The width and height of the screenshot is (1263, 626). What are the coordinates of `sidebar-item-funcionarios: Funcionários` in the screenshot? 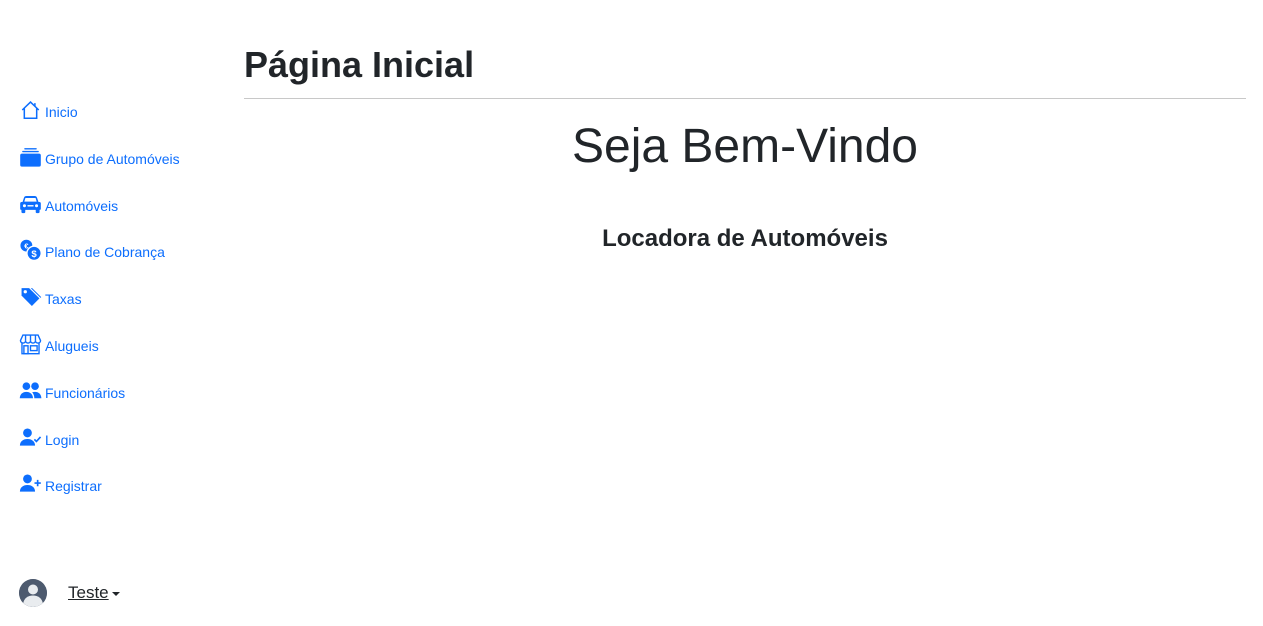 It's located at (119, 390).